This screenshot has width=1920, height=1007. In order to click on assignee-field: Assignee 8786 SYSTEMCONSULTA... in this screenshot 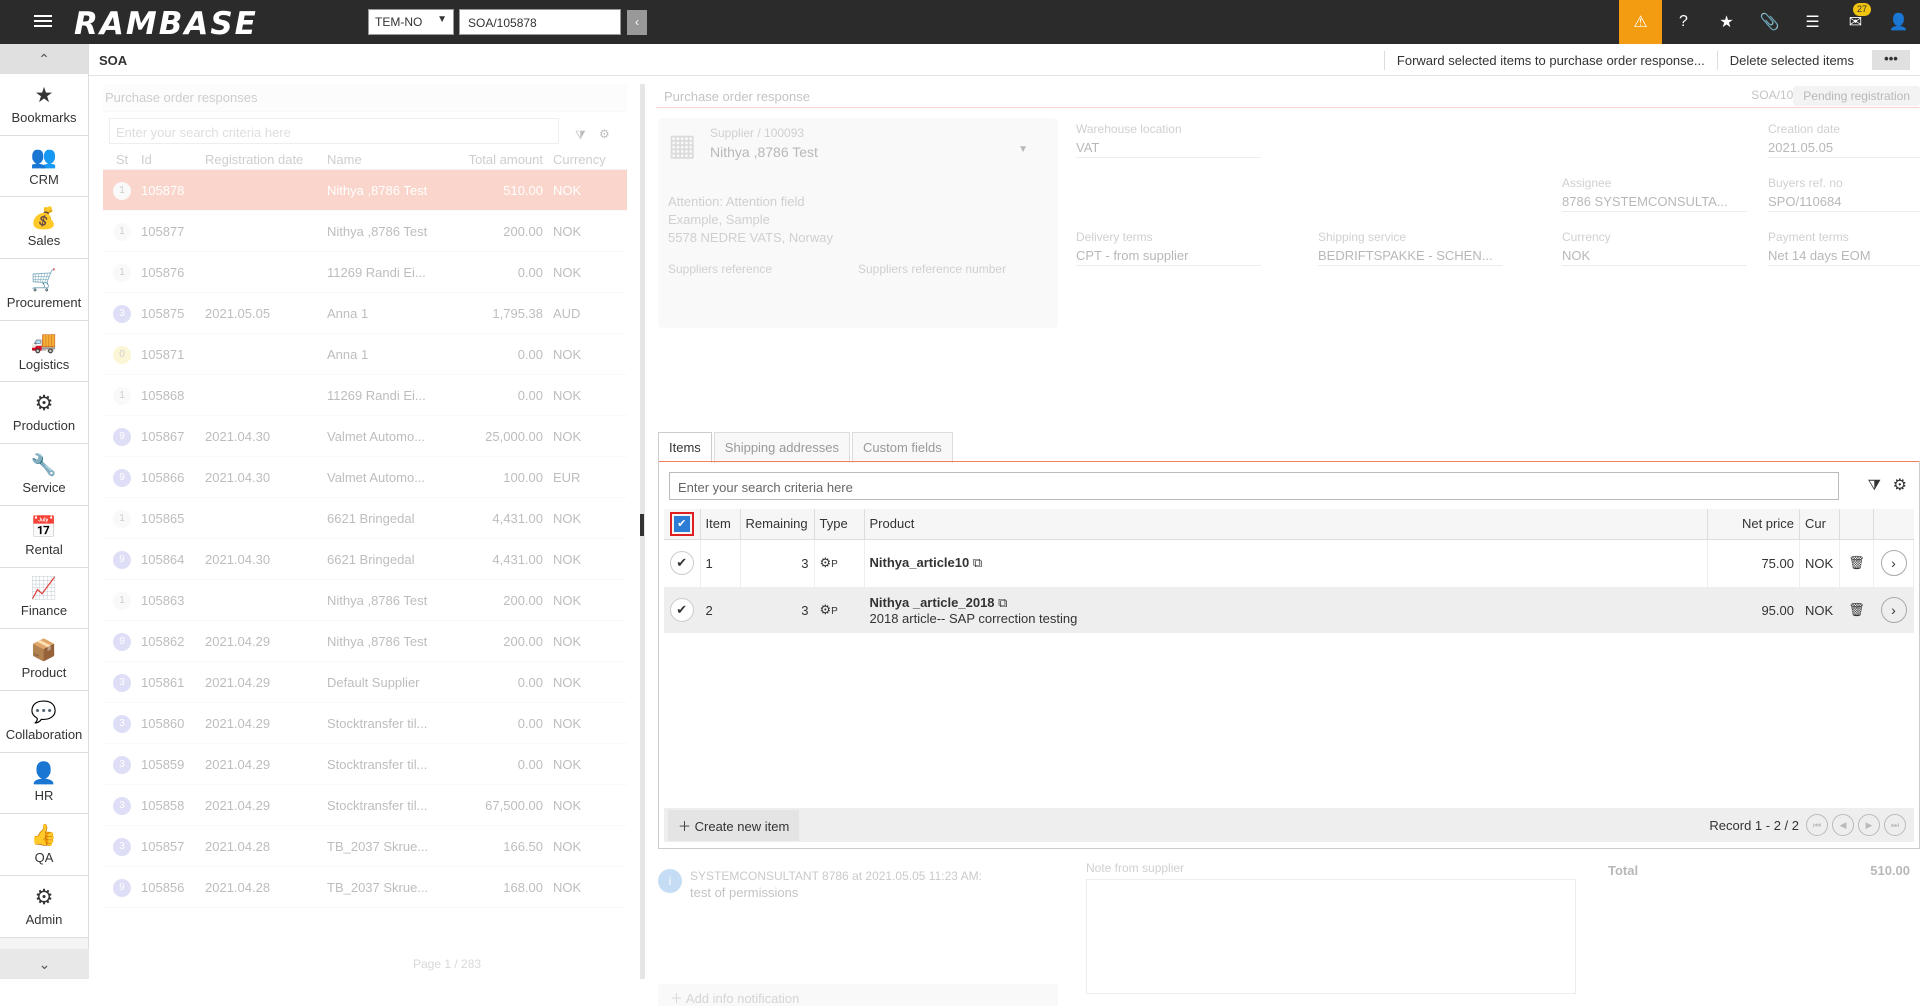, I will do `click(1654, 194)`.